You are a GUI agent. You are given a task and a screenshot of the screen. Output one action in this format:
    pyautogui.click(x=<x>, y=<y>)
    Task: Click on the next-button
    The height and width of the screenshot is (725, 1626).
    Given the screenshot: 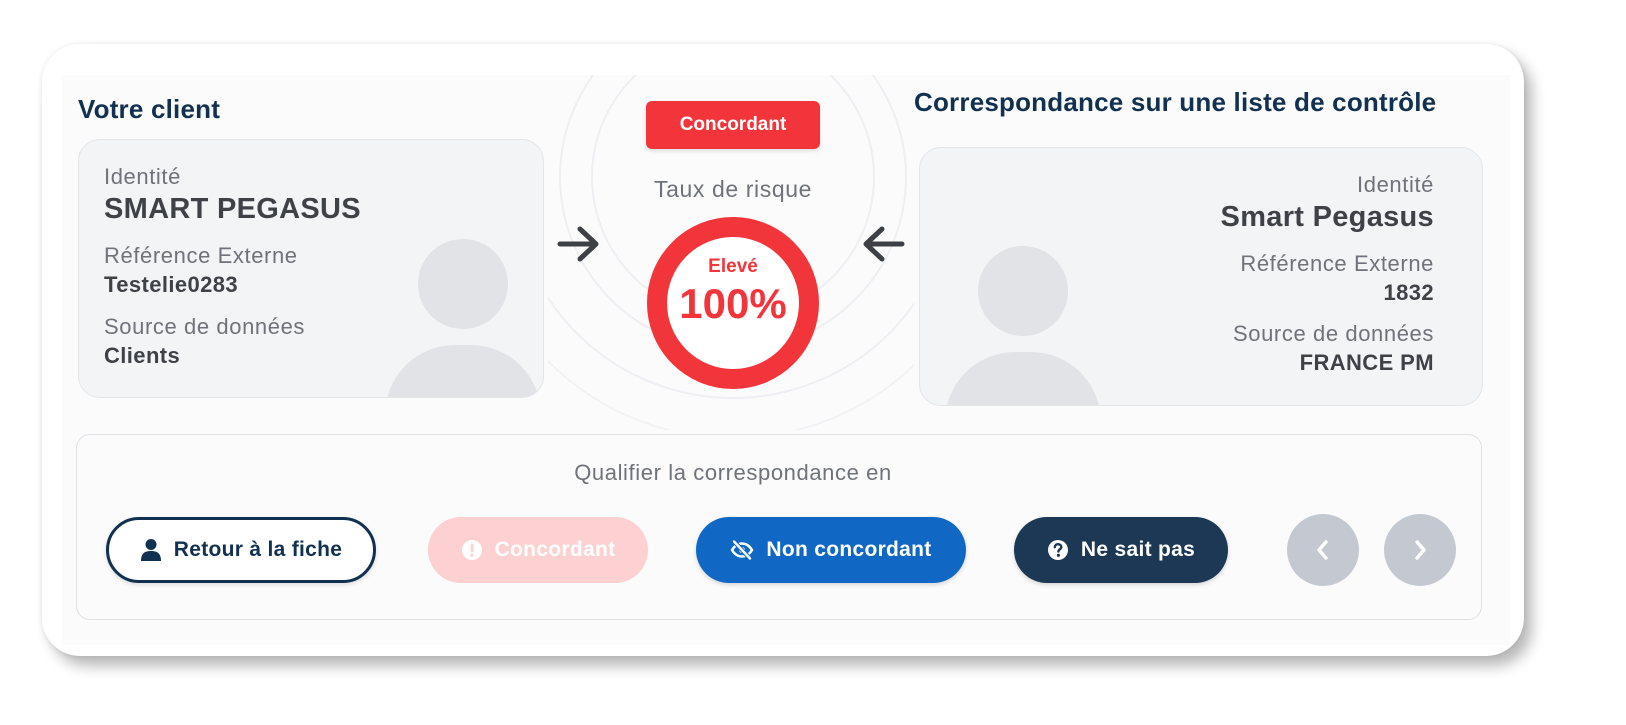 What is the action you would take?
    pyautogui.click(x=1420, y=550)
    